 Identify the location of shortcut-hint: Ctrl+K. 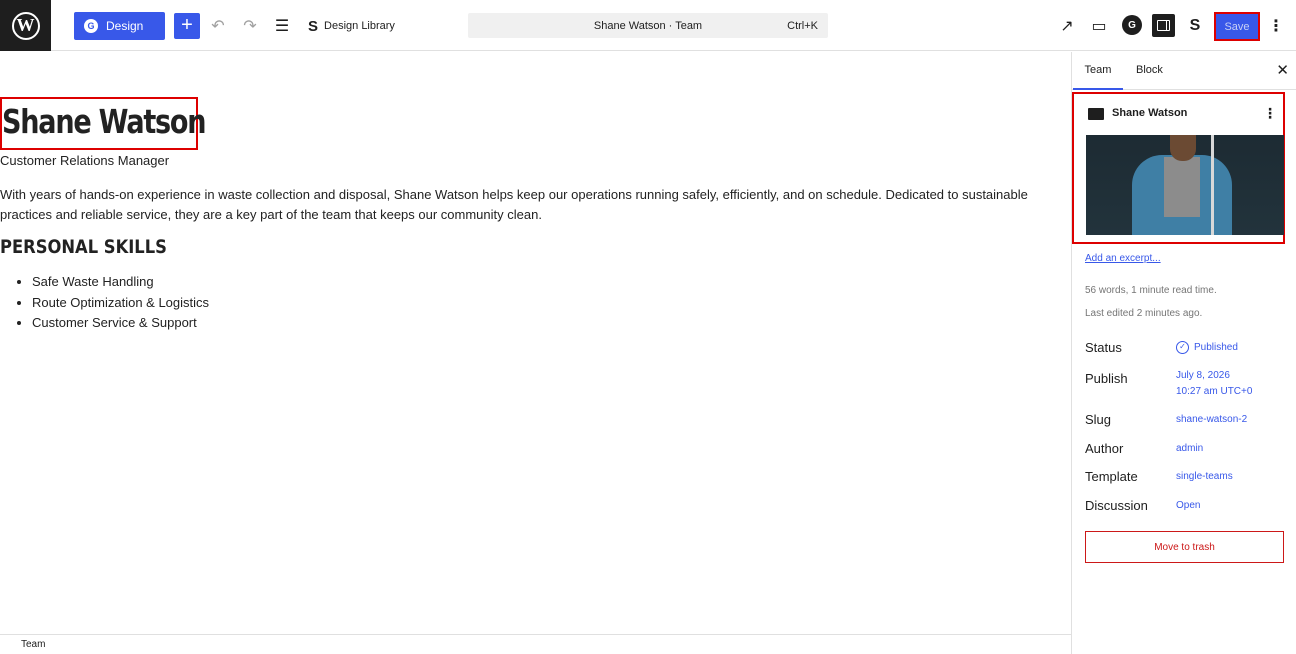
(802, 25).